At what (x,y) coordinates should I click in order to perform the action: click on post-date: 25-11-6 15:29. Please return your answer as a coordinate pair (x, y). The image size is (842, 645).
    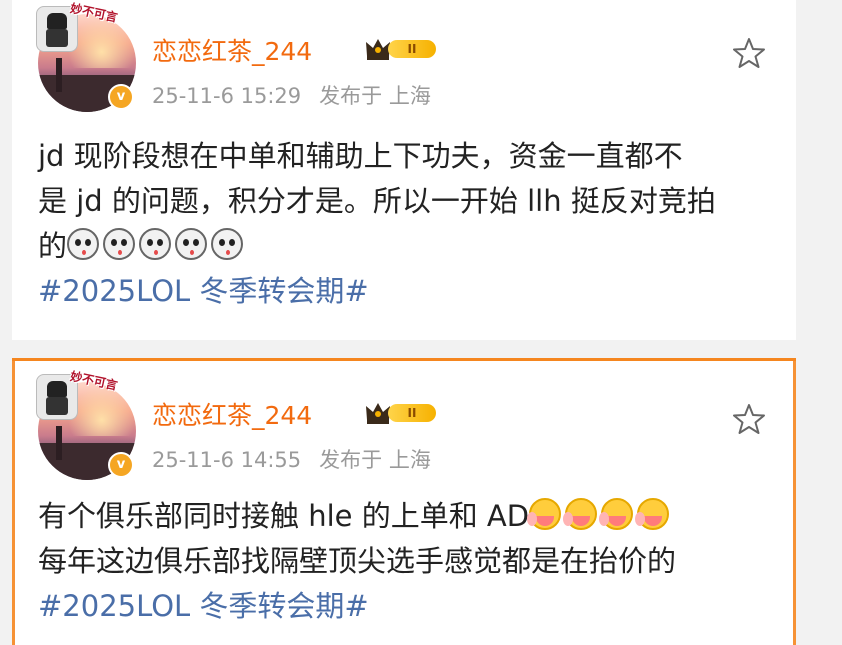
    Looking at the image, I should click on (227, 96).